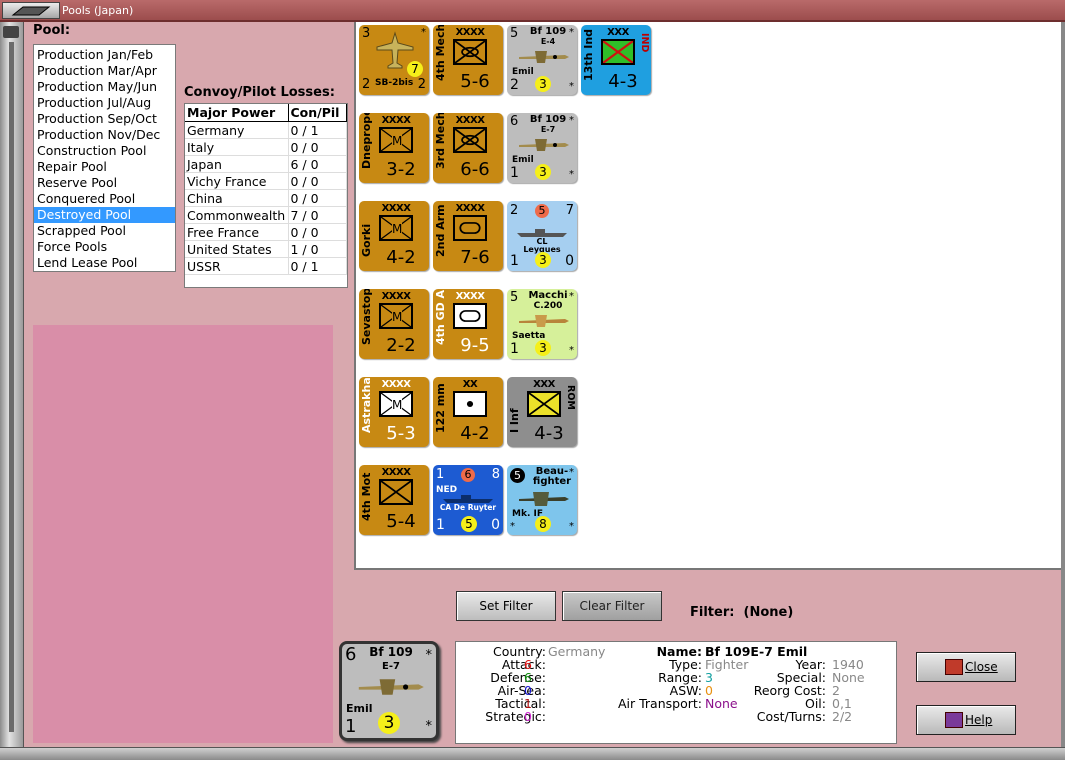 The width and height of the screenshot is (1065, 760). What do you see at coordinates (616, 60) in the screenshot?
I see `unit-counter-13th-ind-l: 13th Ind L XXX IND 4-3` at bounding box center [616, 60].